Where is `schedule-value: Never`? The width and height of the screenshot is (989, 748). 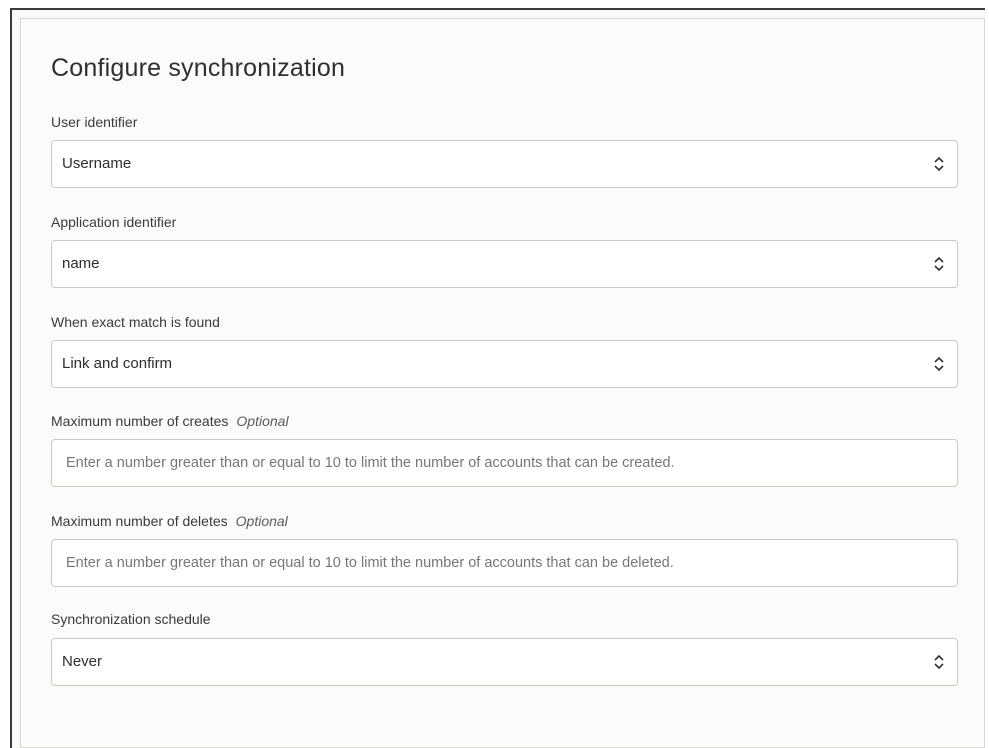 schedule-value: Never is located at coordinates (82, 661).